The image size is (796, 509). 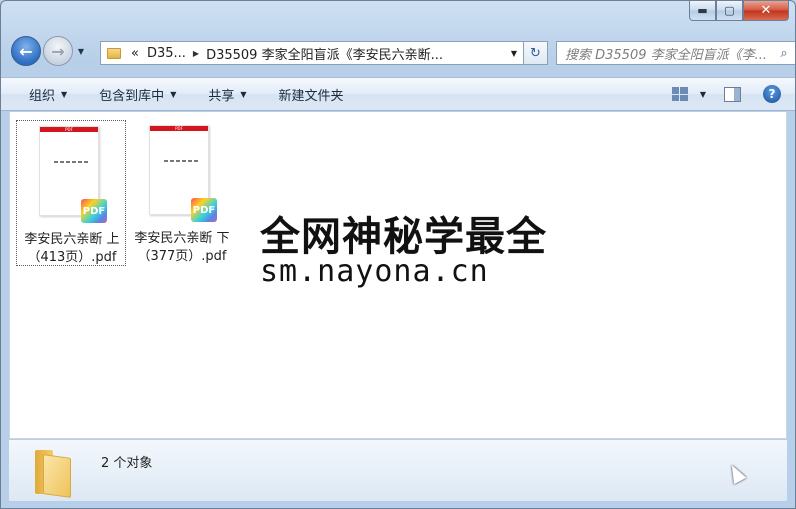 I want to click on preview-pane-icon, so click(x=732, y=94).